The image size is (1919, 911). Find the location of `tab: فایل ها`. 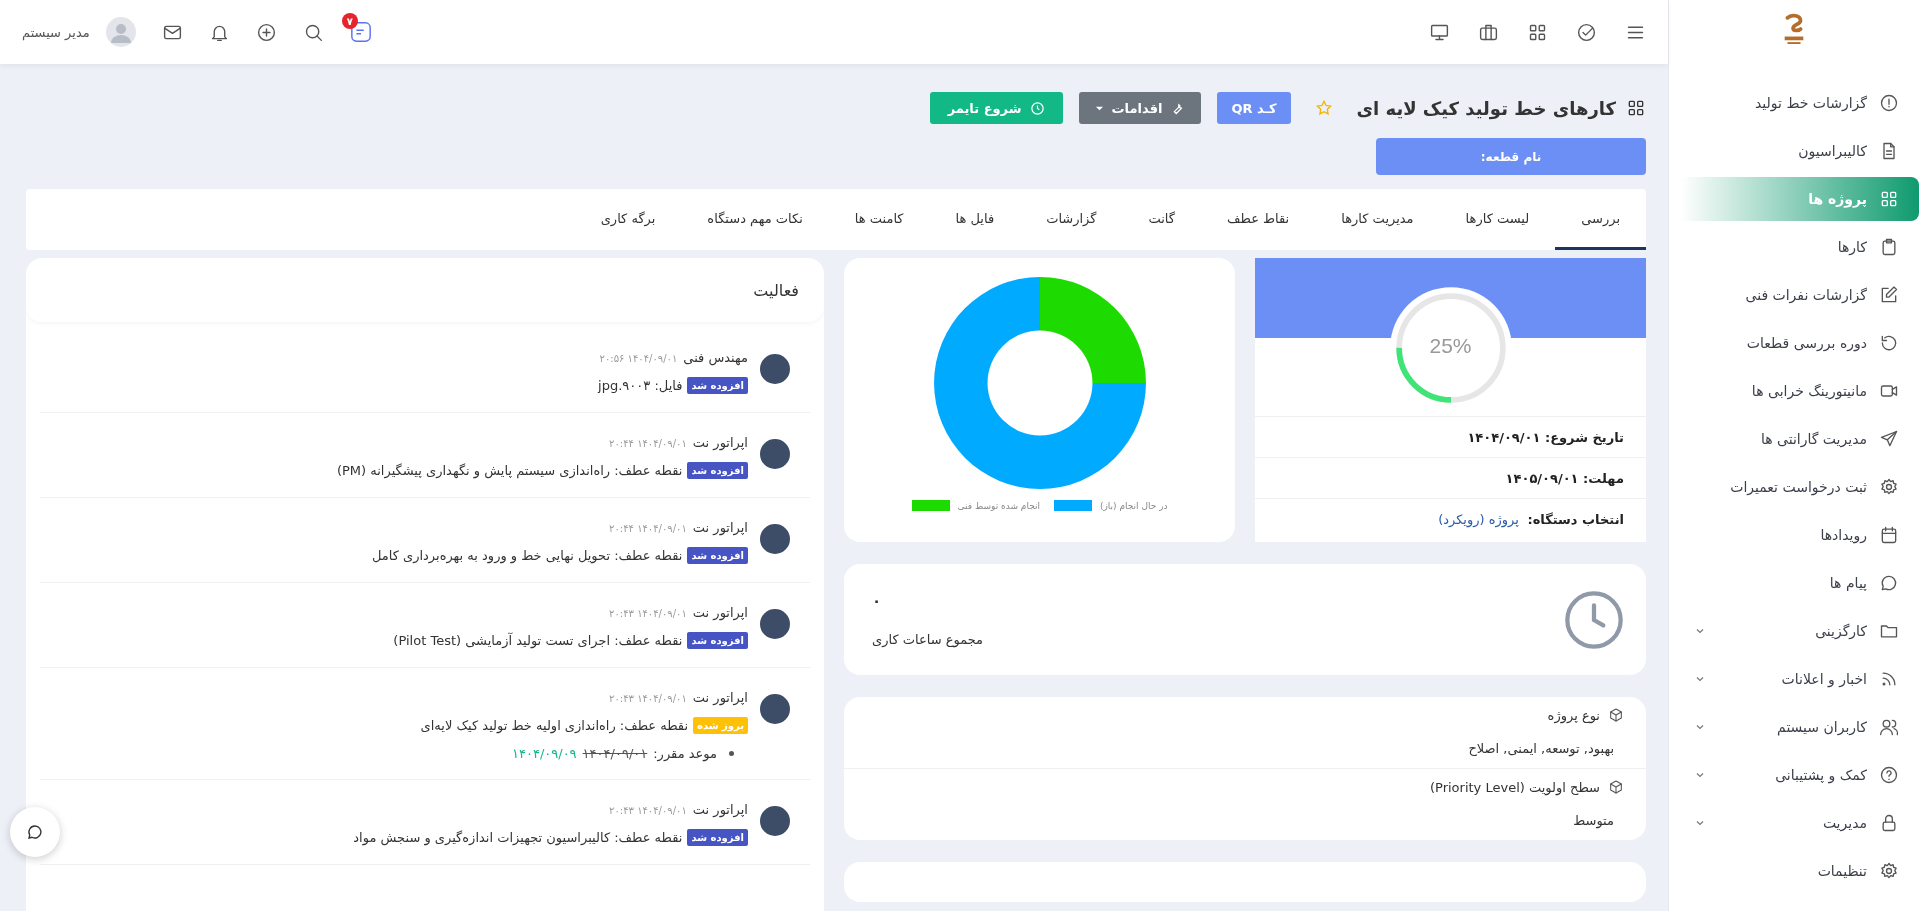

tab: فایل ها is located at coordinates (975, 219).